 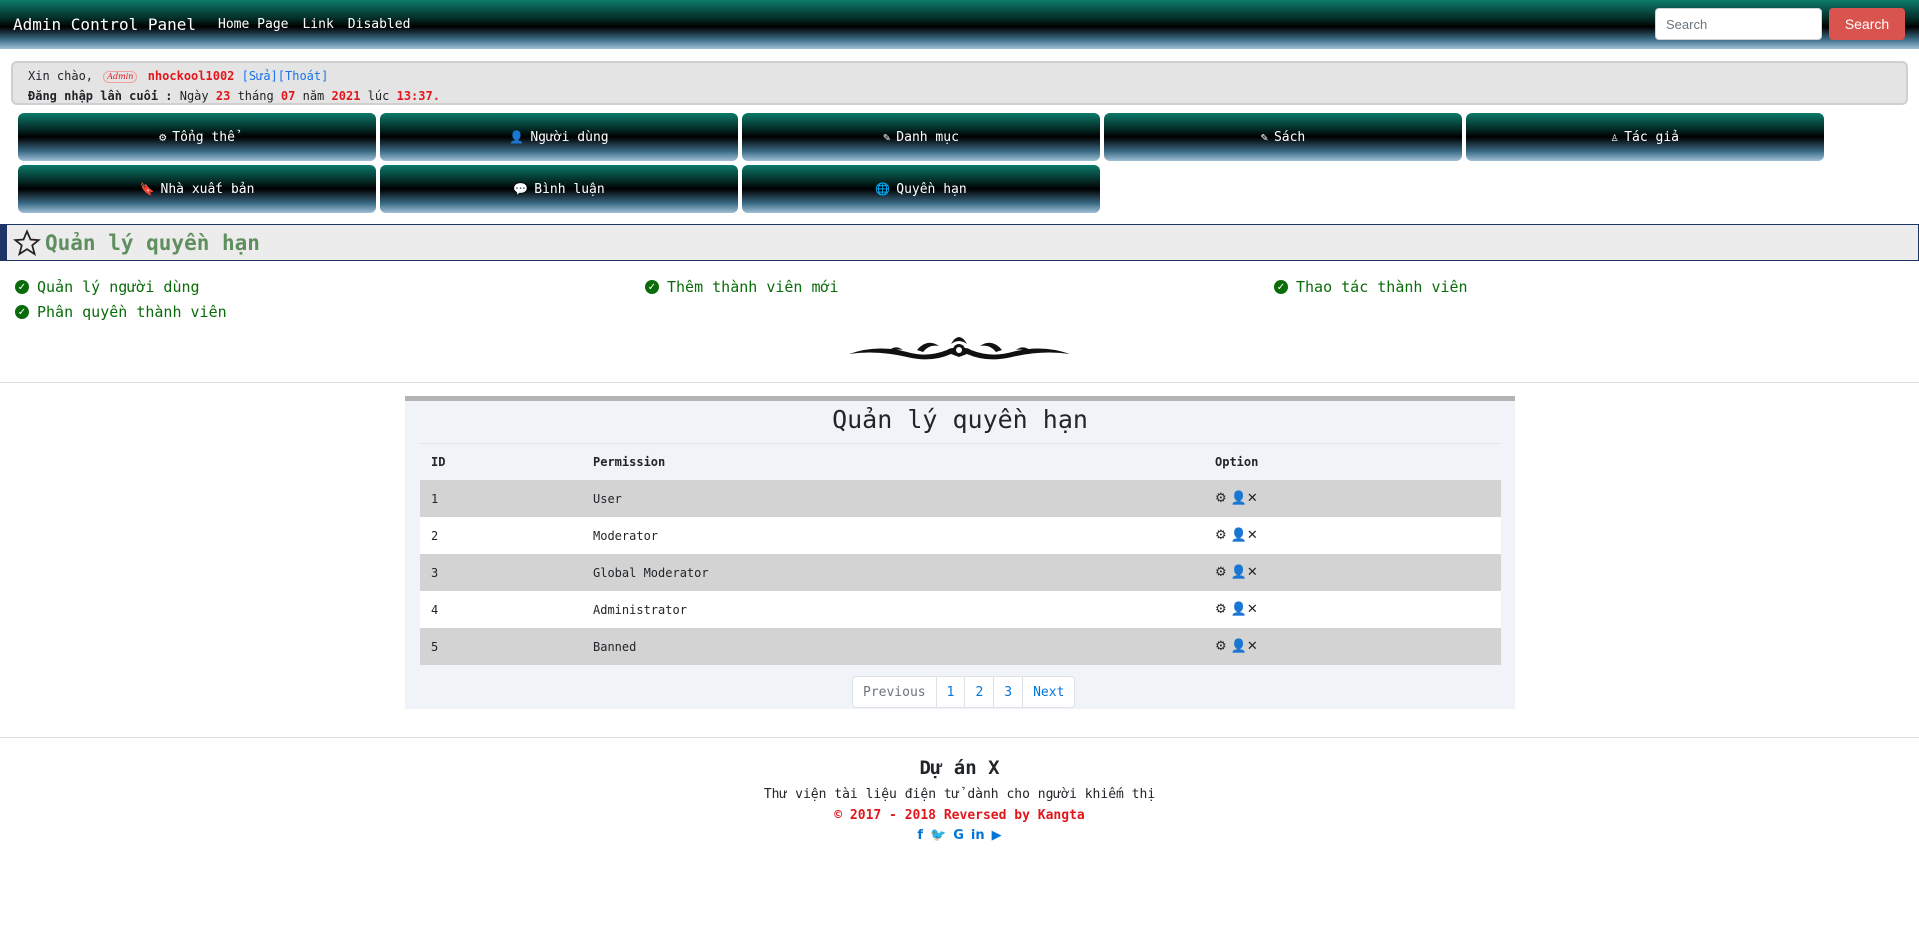 I want to click on menu-label: Danh mục, so click(x=927, y=137).